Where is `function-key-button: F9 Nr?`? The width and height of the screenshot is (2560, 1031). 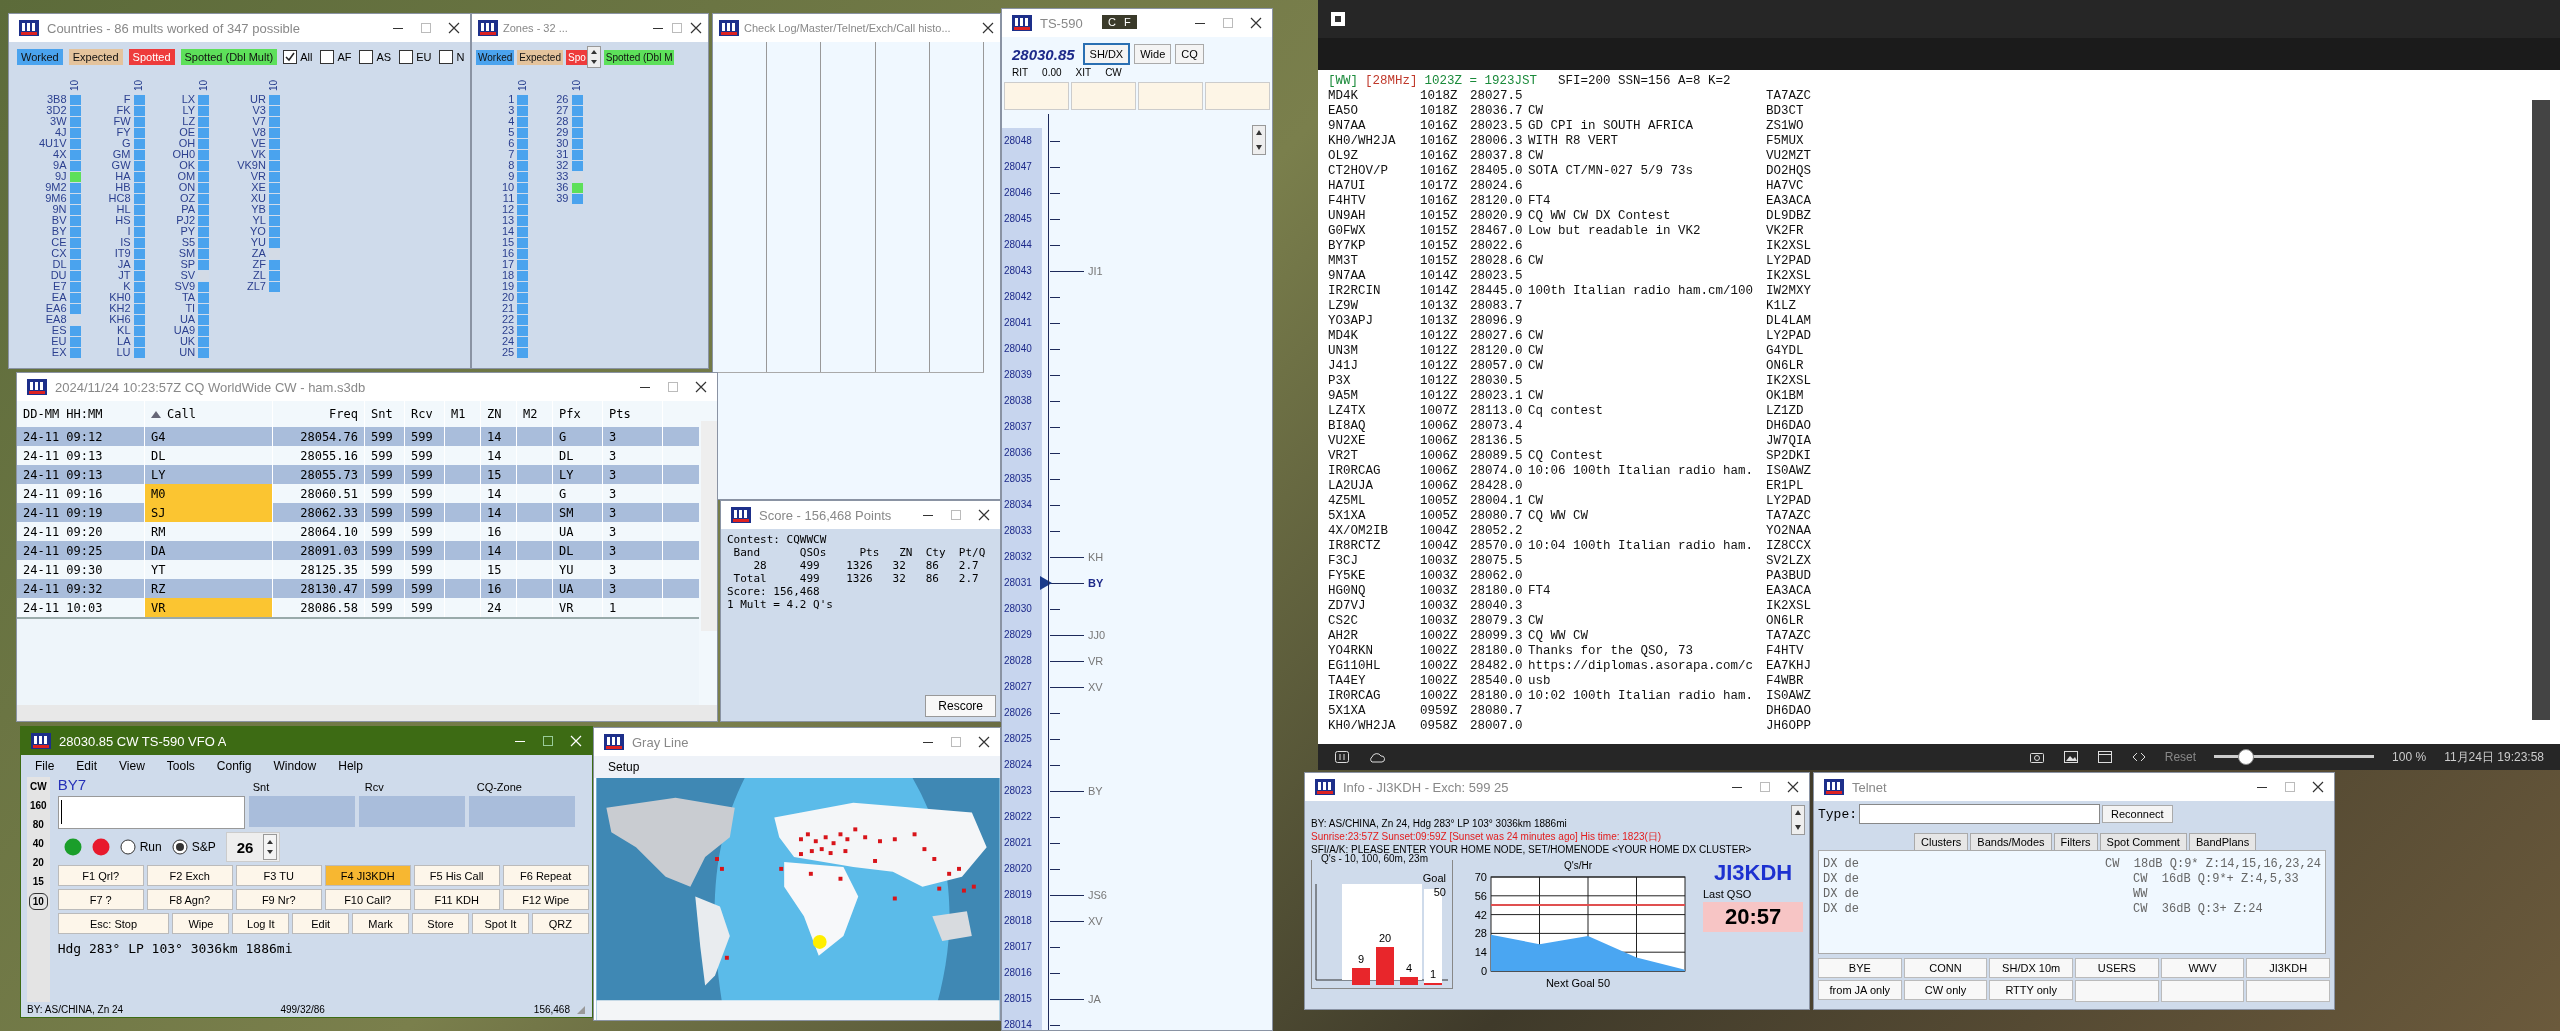
function-key-button: F9 Nr? is located at coordinates (278, 899).